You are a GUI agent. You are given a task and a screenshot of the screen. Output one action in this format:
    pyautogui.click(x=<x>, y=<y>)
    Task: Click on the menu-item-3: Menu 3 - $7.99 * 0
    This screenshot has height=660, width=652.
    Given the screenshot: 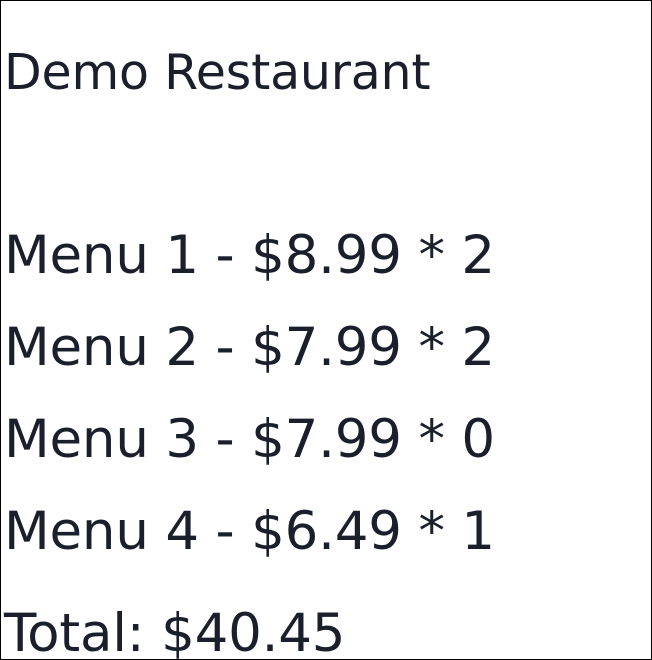 What is the action you would take?
    pyautogui.click(x=249, y=439)
    